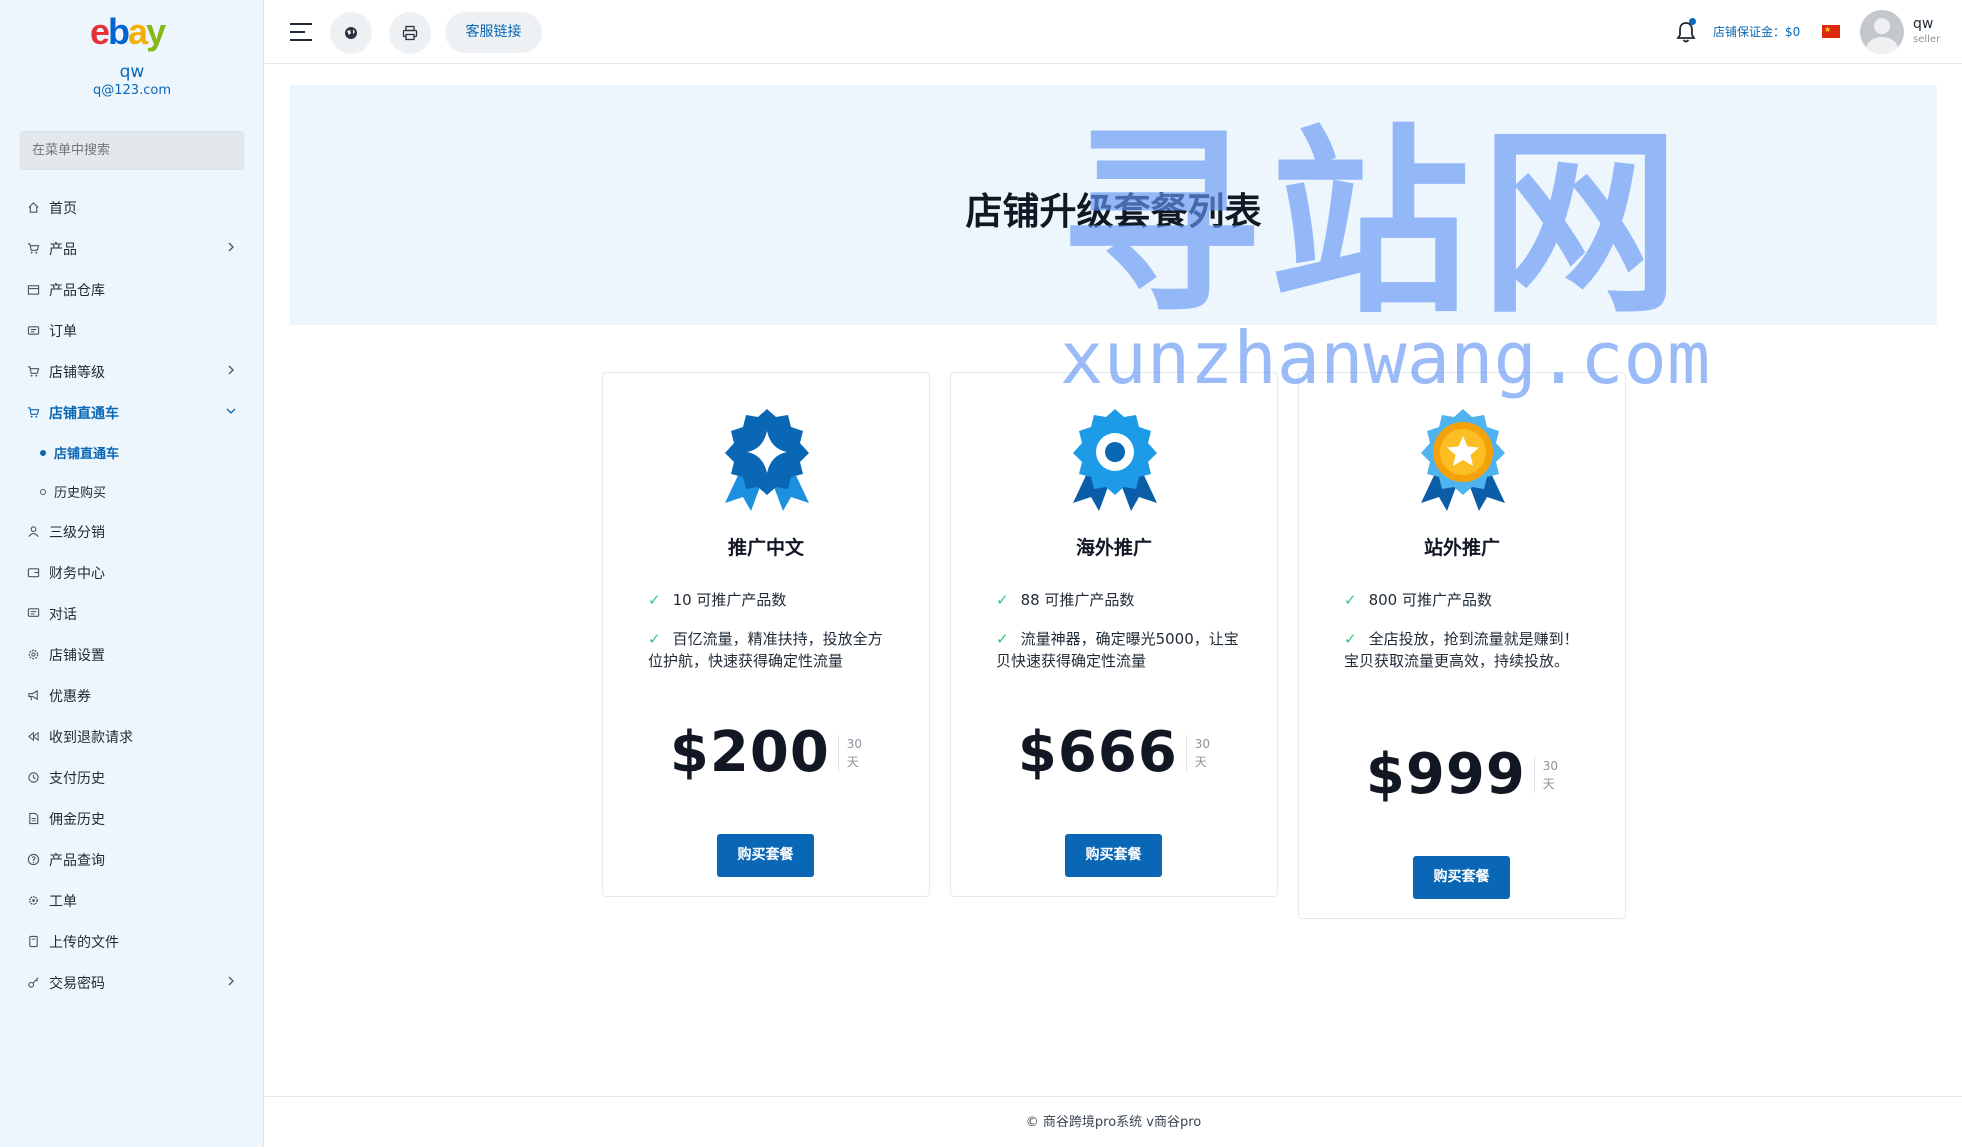  I want to click on plan-feature: ✓ 800 可推广产品数, so click(1418, 600).